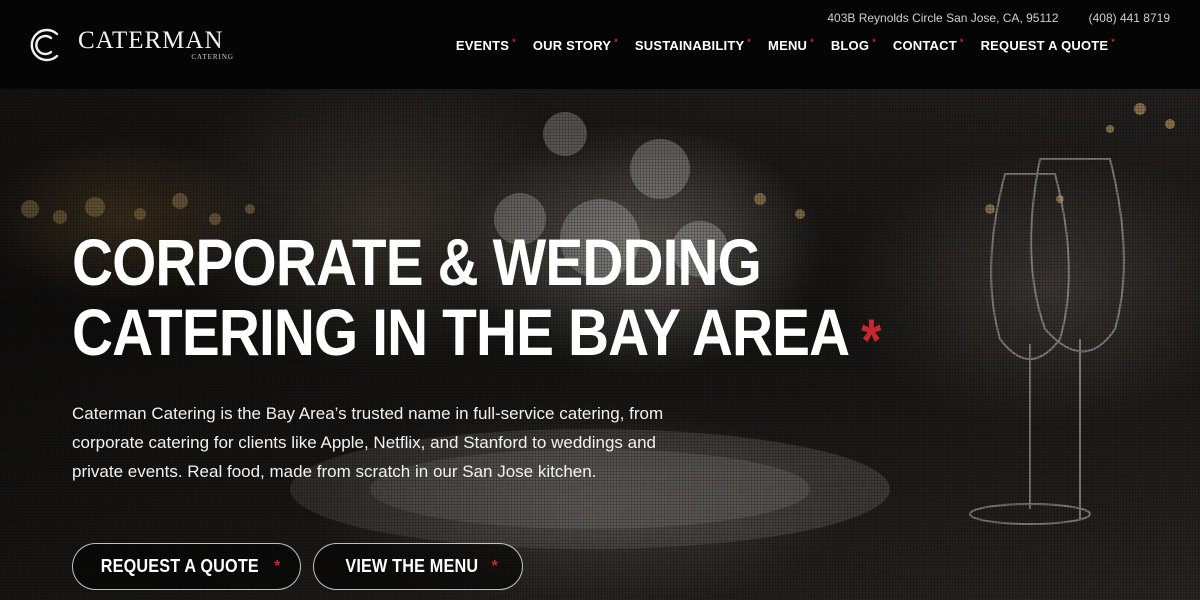 Image resolution: width=1200 pixels, height=600 pixels. I want to click on view-menu-button: VIEW THE MENU *, so click(418, 566).